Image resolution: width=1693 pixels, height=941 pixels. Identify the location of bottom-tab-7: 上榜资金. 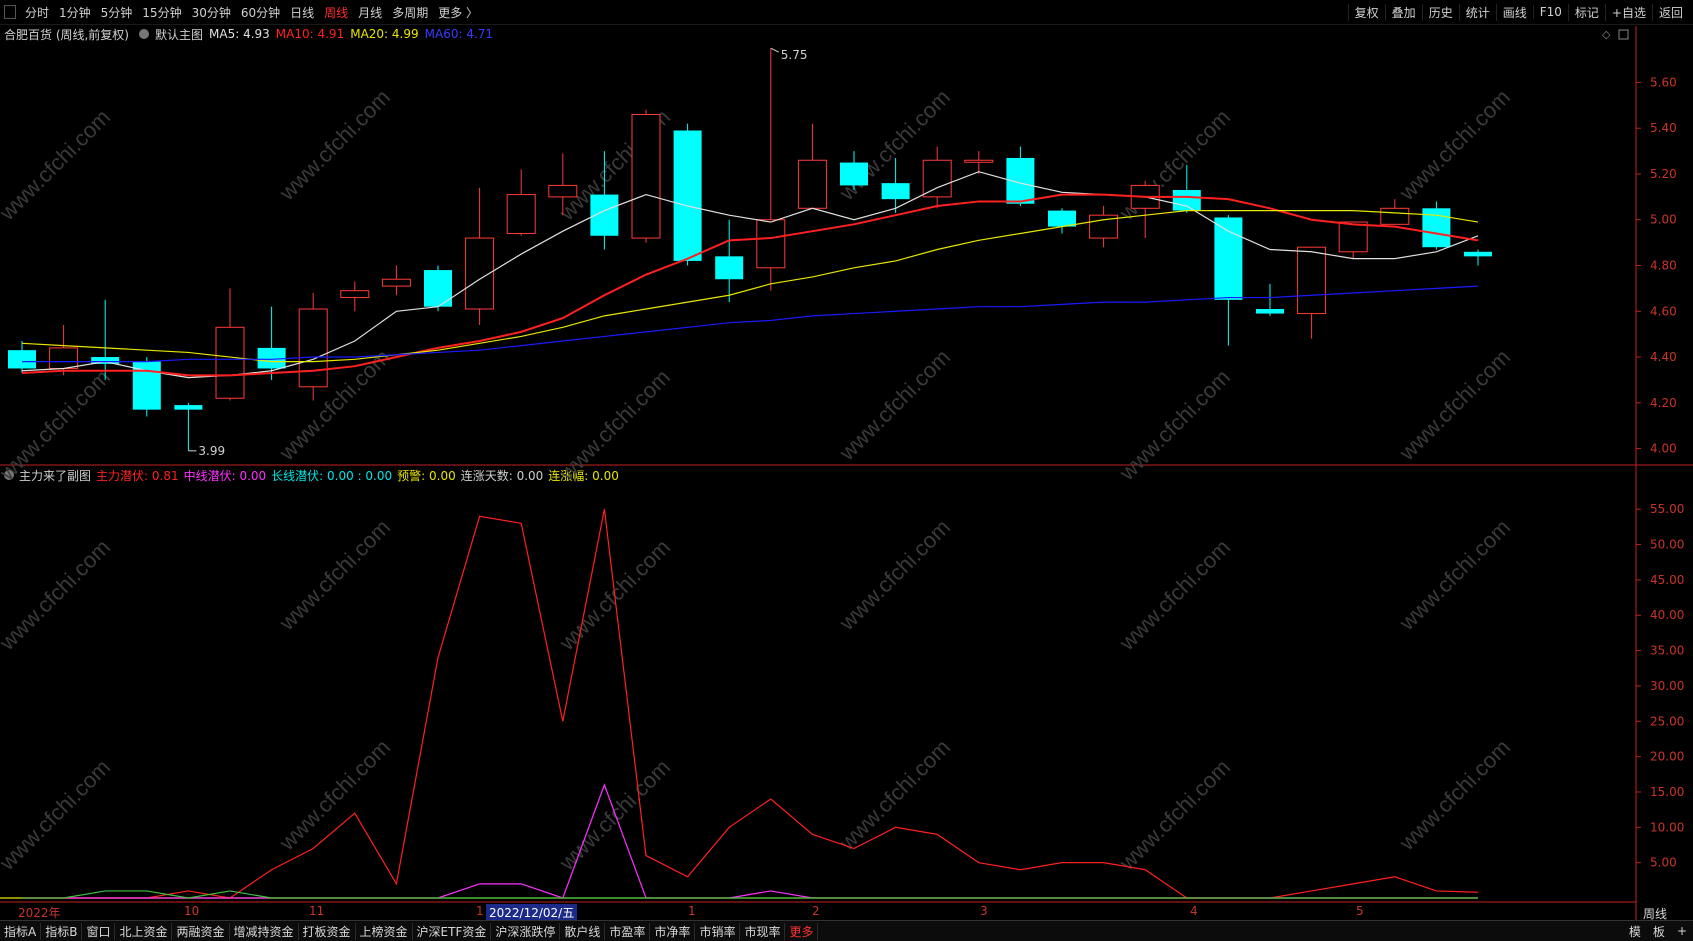
(384, 931).